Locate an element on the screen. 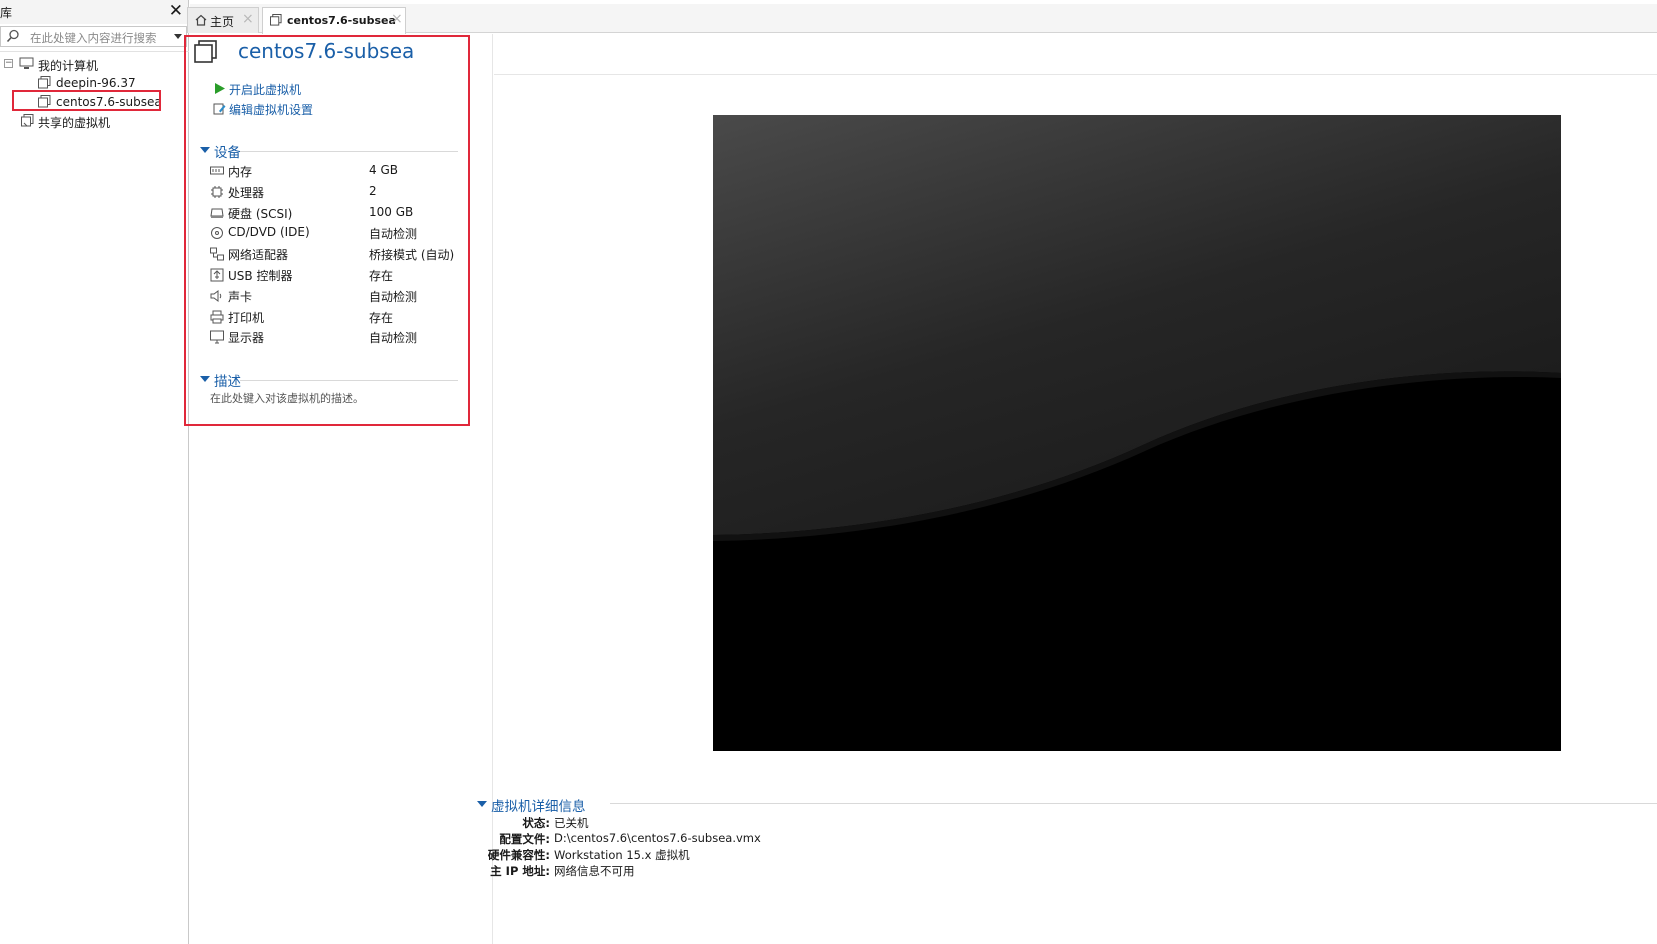  tree-item-my-computer: − 我的计算机 is located at coordinates (92, 64).